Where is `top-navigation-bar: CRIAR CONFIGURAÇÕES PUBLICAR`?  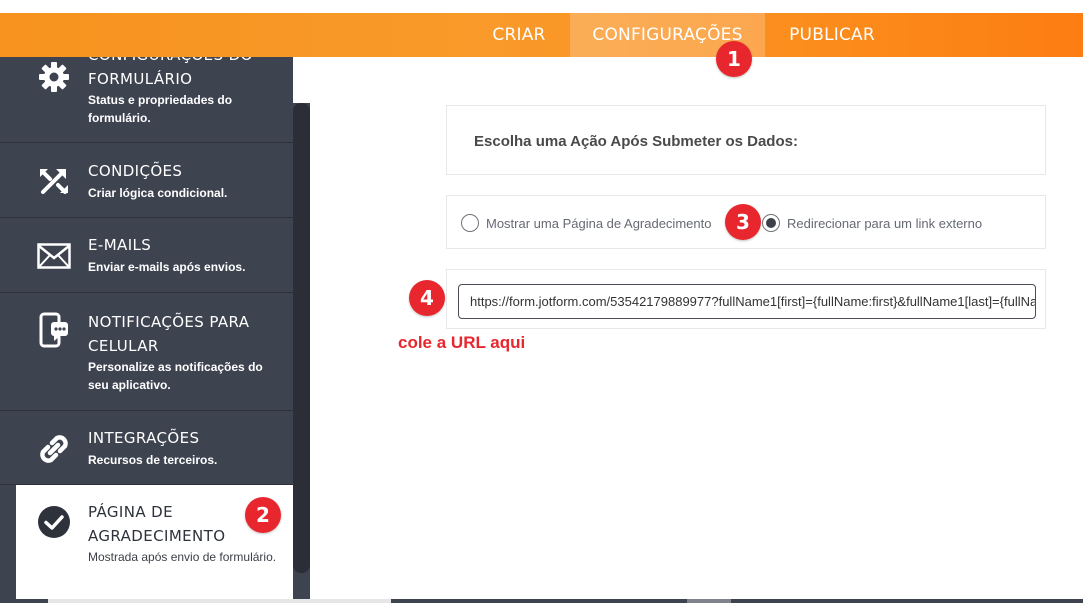 top-navigation-bar: CRIAR CONFIGURAÇÕES PUBLICAR is located at coordinates (541, 35).